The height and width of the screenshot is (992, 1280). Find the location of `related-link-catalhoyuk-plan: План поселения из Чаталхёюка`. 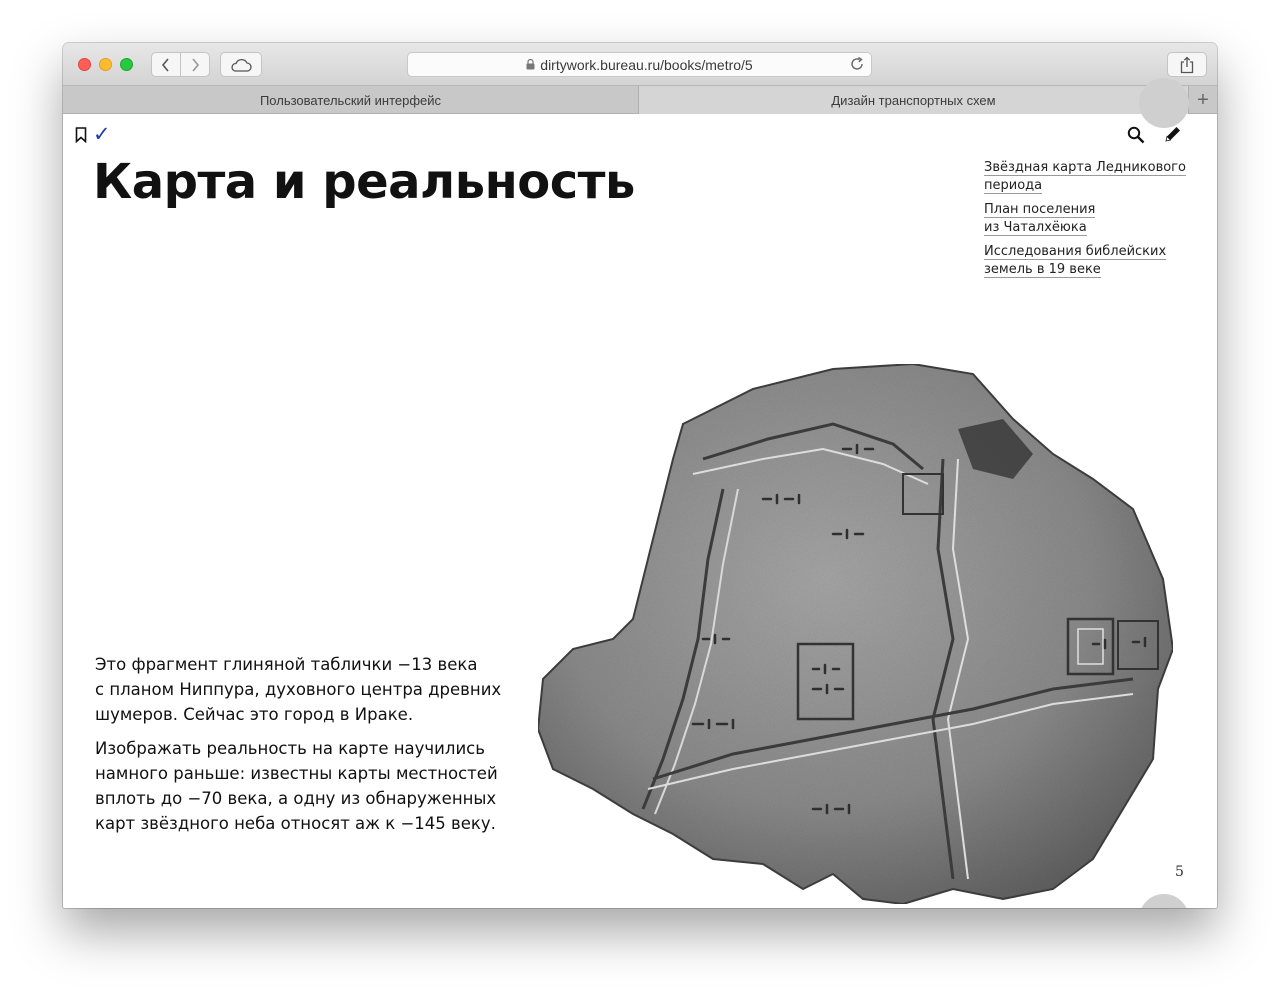

related-link-catalhoyuk-plan: План поселения из Чаталхёюка is located at coordinates (1094, 219).